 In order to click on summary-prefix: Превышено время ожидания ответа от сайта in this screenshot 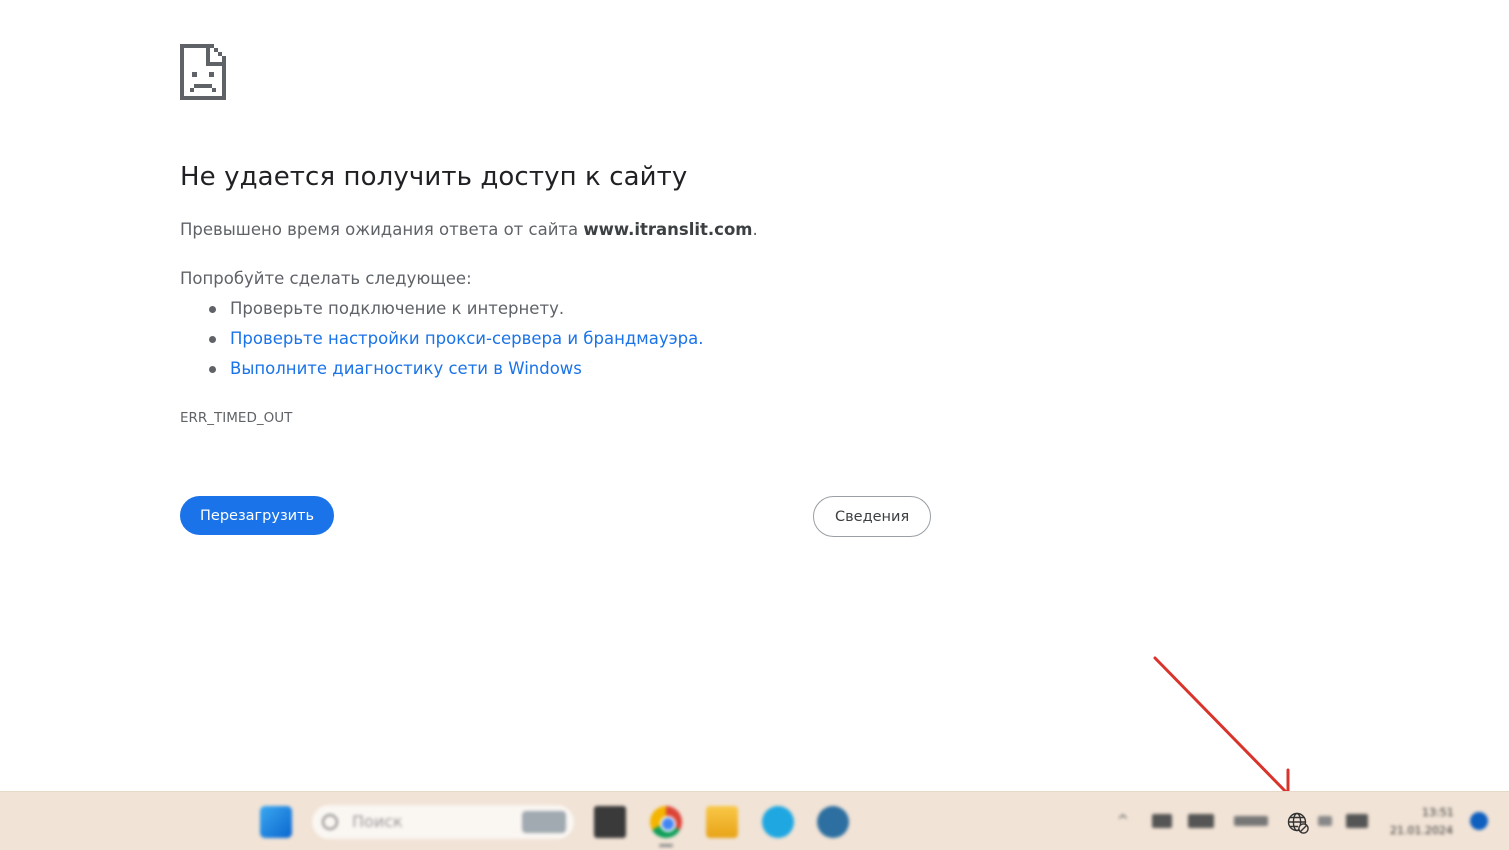, I will do `click(382, 229)`.